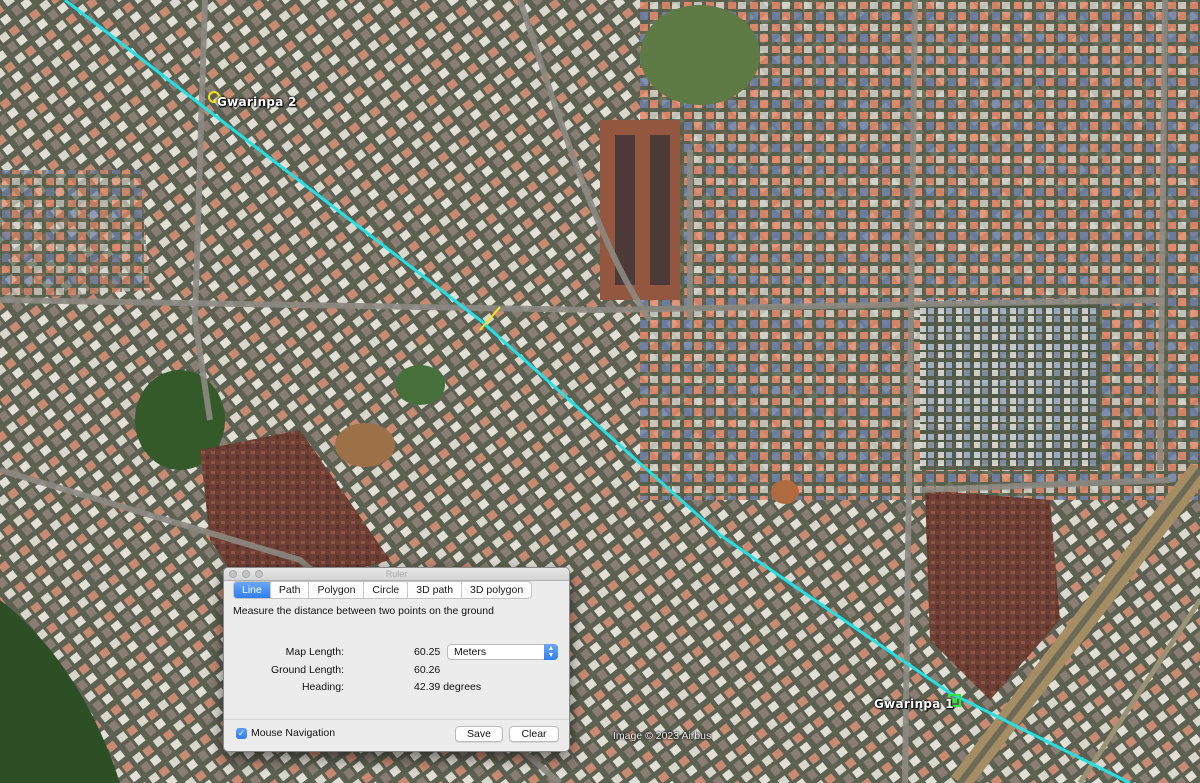 The image size is (1200, 783). What do you see at coordinates (448, 687) in the screenshot?
I see `heading-value: 42.39 degrees` at bounding box center [448, 687].